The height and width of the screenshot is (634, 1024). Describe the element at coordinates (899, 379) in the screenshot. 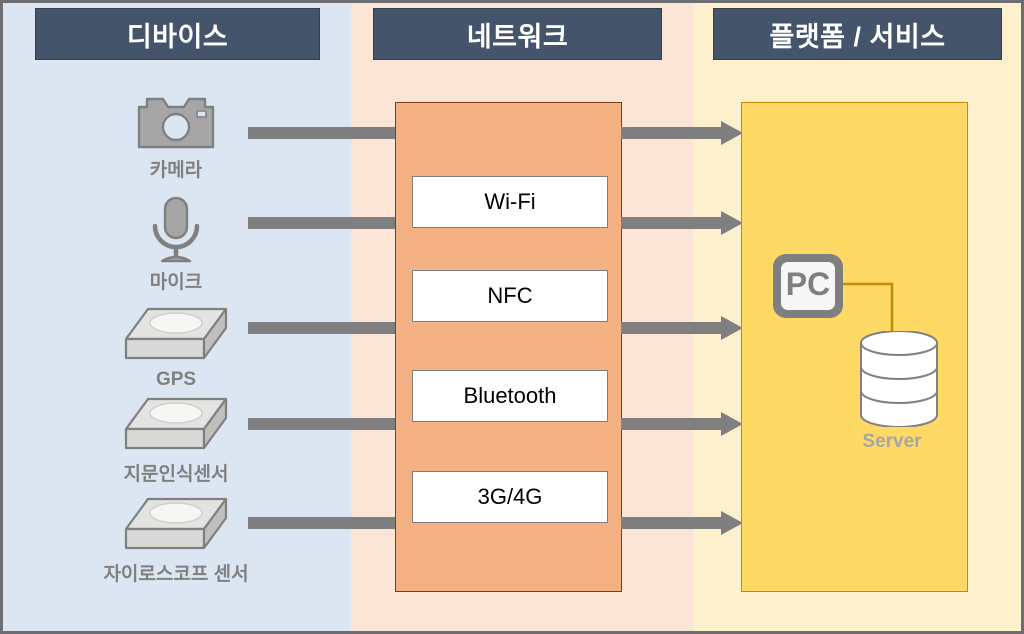

I see `server-database-icon` at that location.